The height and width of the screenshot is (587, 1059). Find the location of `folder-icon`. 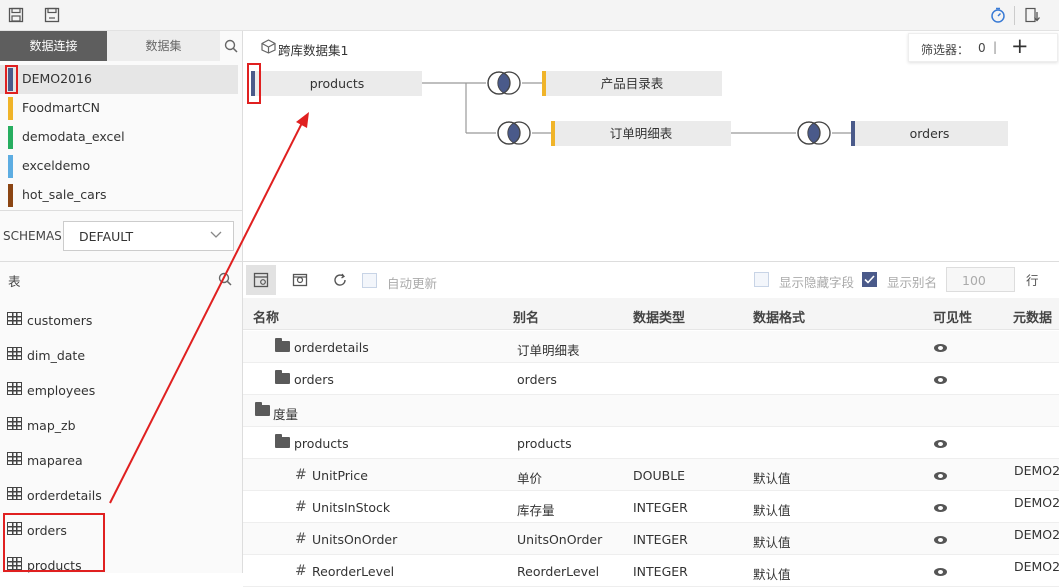

folder-icon is located at coordinates (282, 377).